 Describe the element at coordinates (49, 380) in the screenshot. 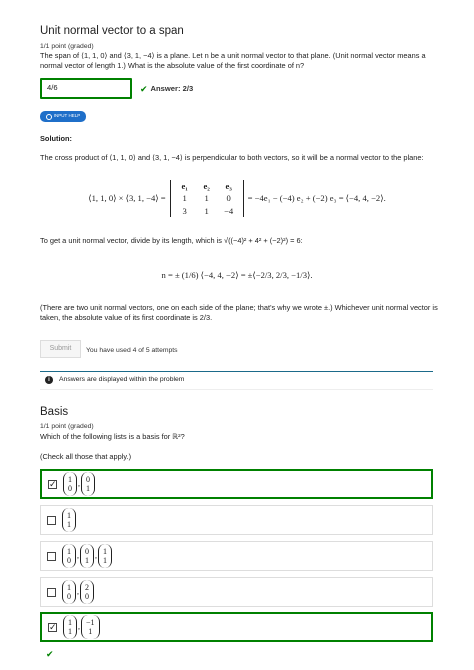

I see `info-icon: i` at that location.